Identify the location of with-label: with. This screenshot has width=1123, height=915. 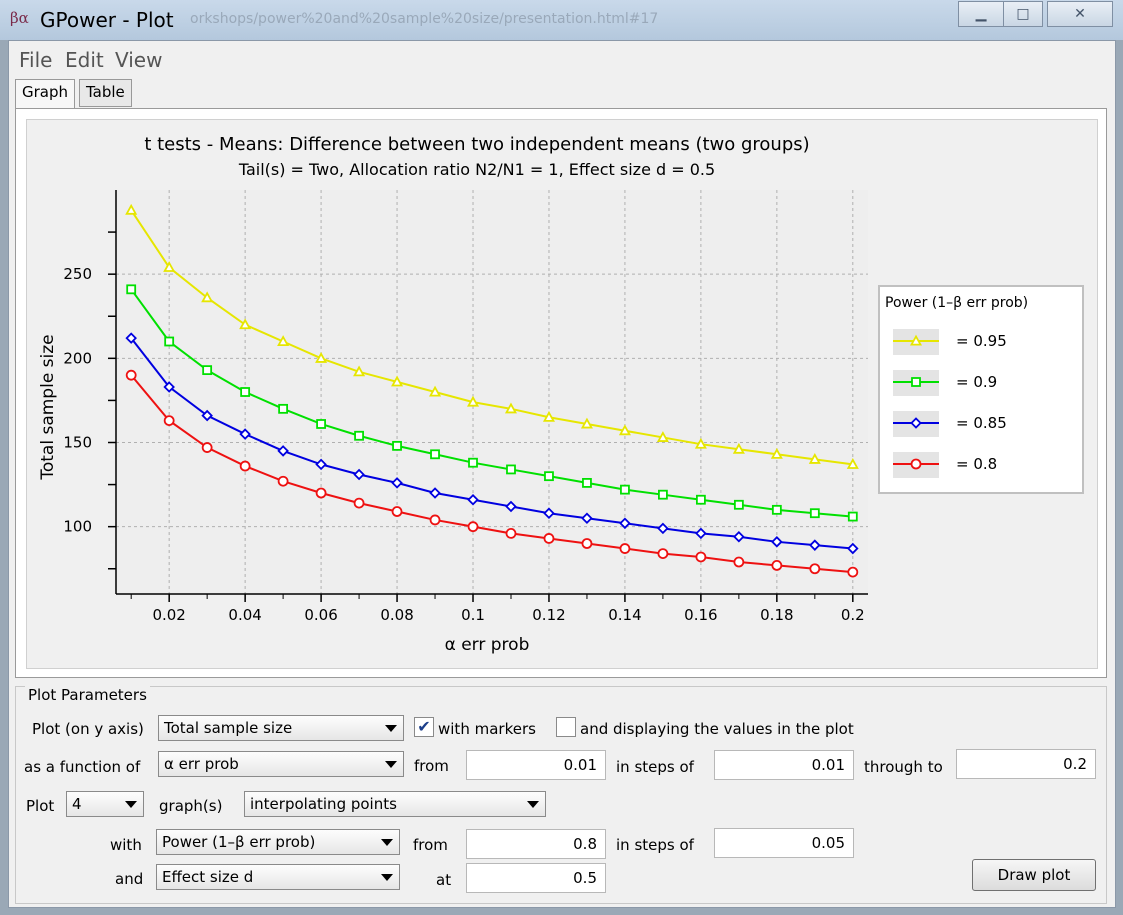
(126, 845).